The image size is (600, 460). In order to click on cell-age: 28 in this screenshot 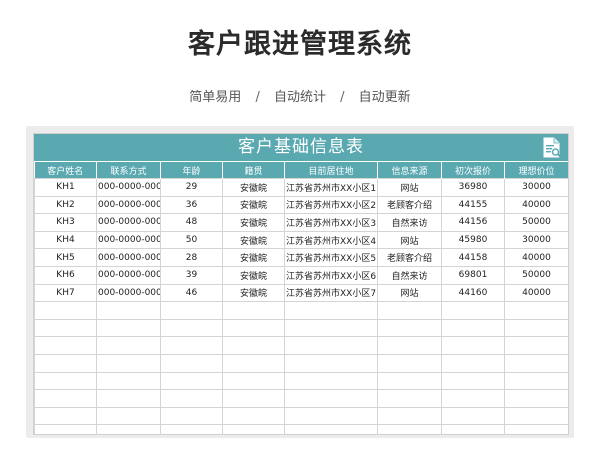, I will do `click(191, 257)`.